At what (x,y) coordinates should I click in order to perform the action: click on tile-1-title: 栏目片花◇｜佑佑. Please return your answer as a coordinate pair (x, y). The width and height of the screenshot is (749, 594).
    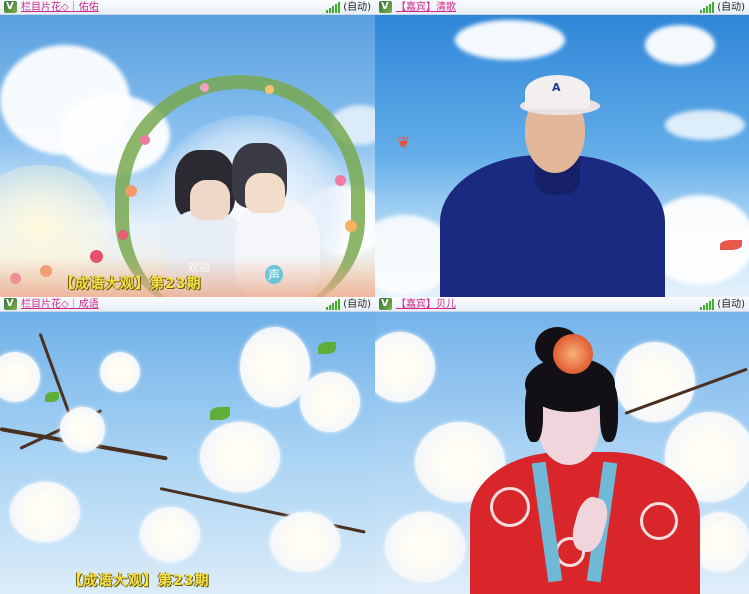
    Looking at the image, I should click on (60, 7).